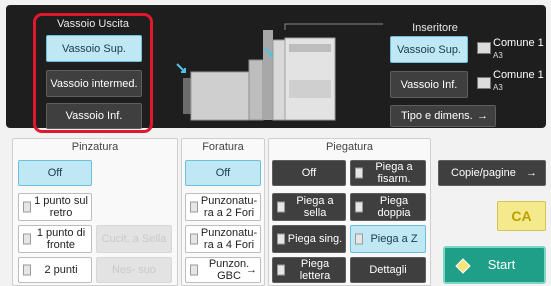  Describe the element at coordinates (27, 207) in the screenshot. I see `staple-back-icon` at that location.